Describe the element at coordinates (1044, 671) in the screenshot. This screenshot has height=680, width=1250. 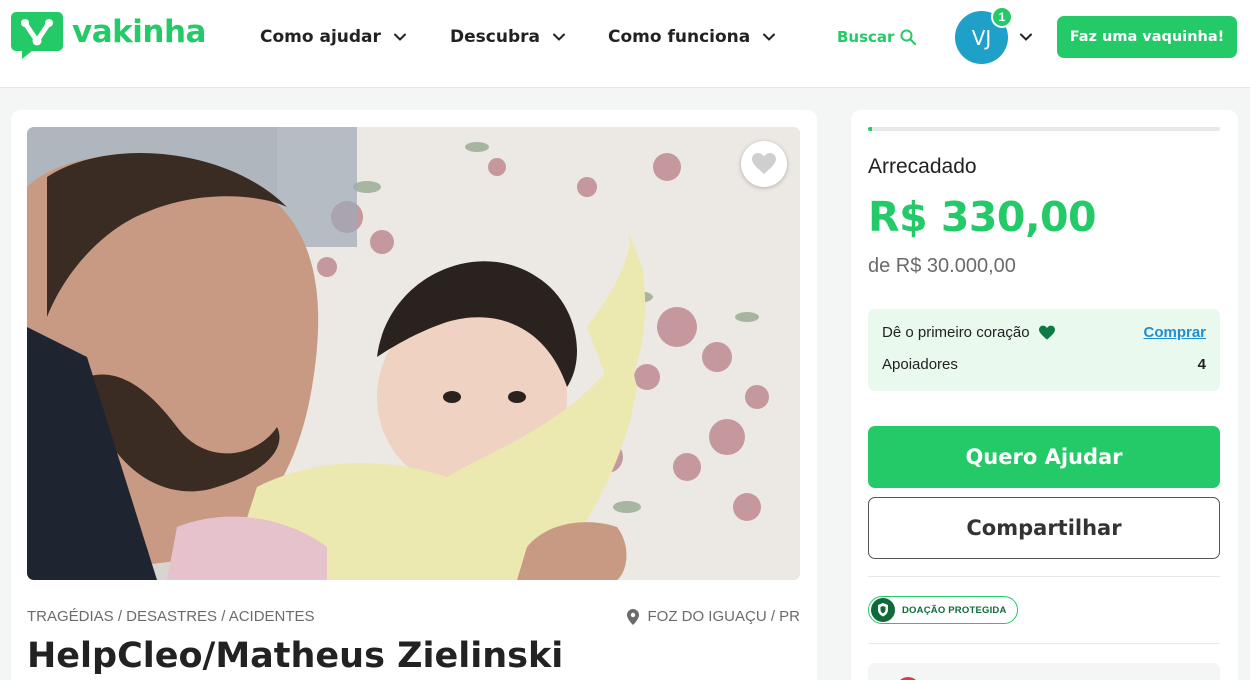
I see `next-section-box` at that location.